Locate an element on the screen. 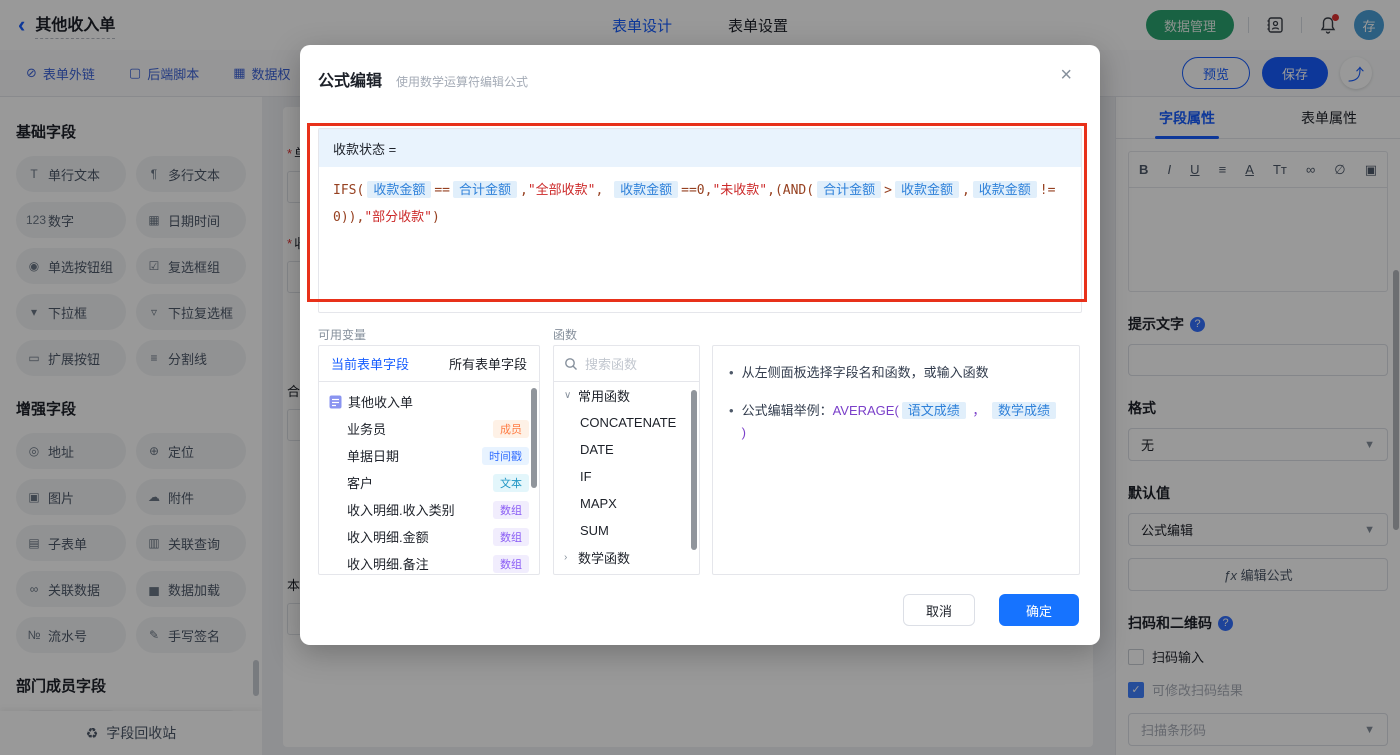 Image resolution: width=1400 pixels, height=755 pixels. tip-example: 公式编辑举例：AVERAGE(语文成绩 ， 数学成绩 ) is located at coordinates (902, 422).